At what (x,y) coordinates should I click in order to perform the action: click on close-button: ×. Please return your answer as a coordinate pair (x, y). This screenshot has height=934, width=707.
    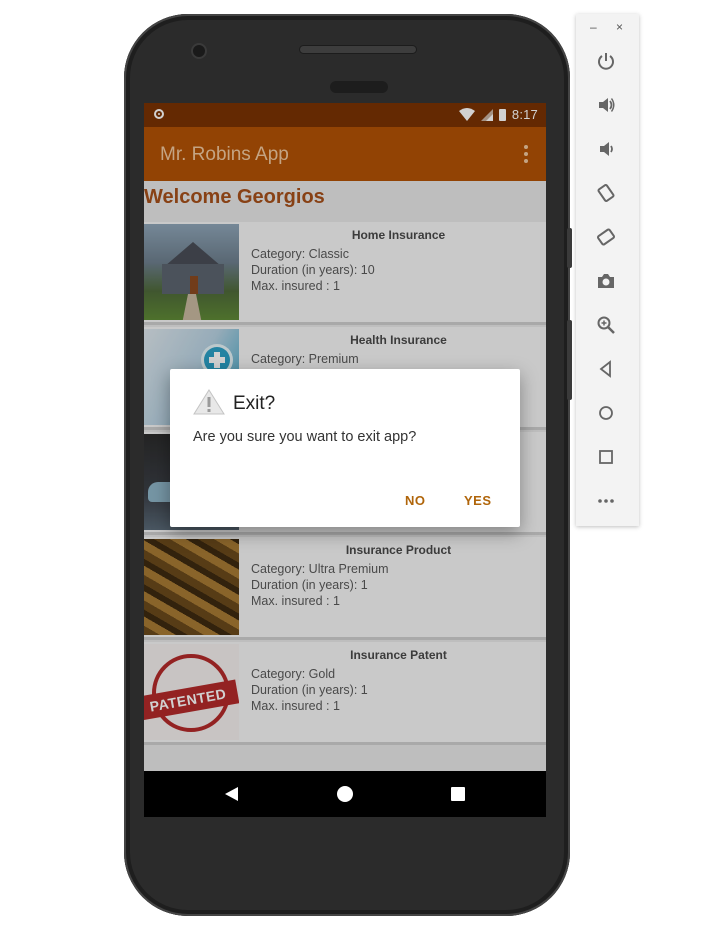
    Looking at the image, I should click on (619, 27).